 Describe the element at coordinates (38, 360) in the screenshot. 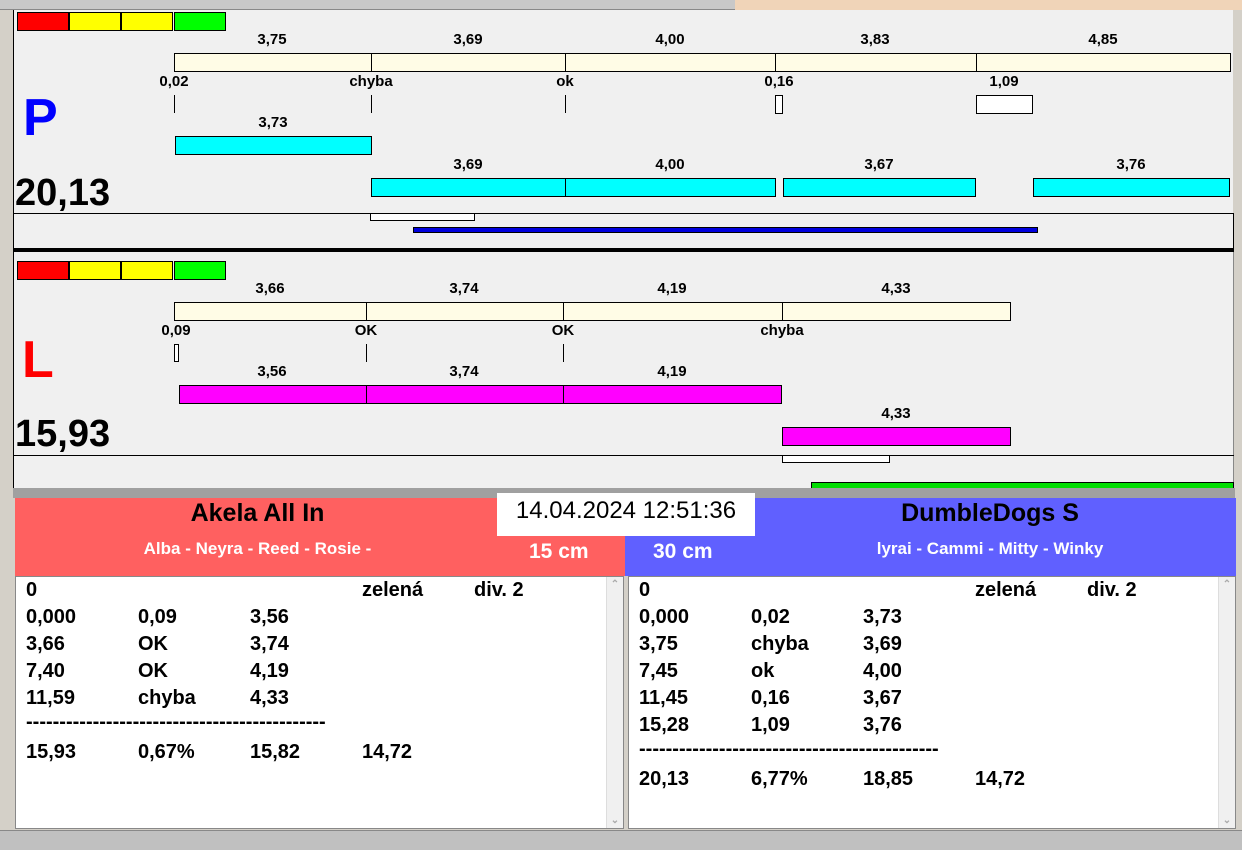

I see `track-letter-l: L` at that location.